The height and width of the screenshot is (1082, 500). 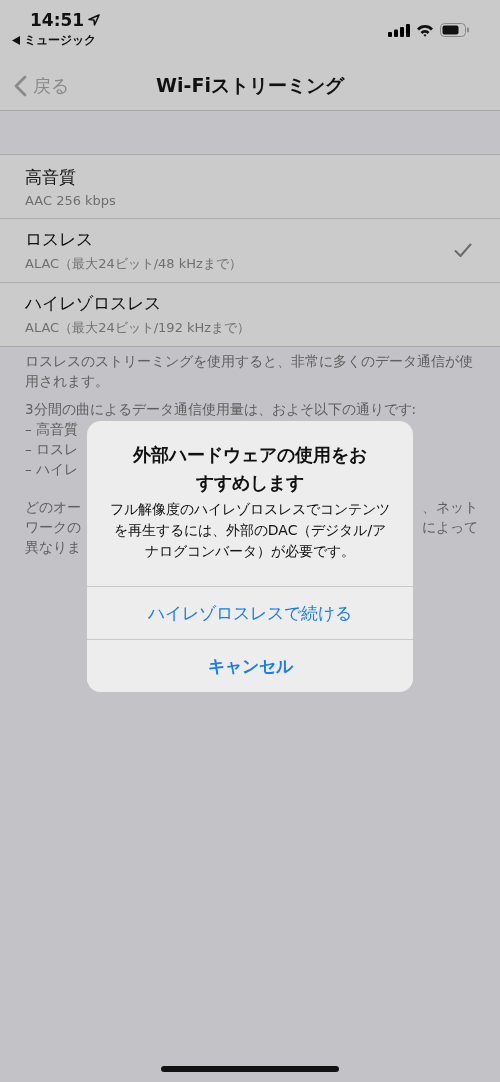 What do you see at coordinates (52, 469) in the screenshot?
I see `usage-item: – ハイレ` at bounding box center [52, 469].